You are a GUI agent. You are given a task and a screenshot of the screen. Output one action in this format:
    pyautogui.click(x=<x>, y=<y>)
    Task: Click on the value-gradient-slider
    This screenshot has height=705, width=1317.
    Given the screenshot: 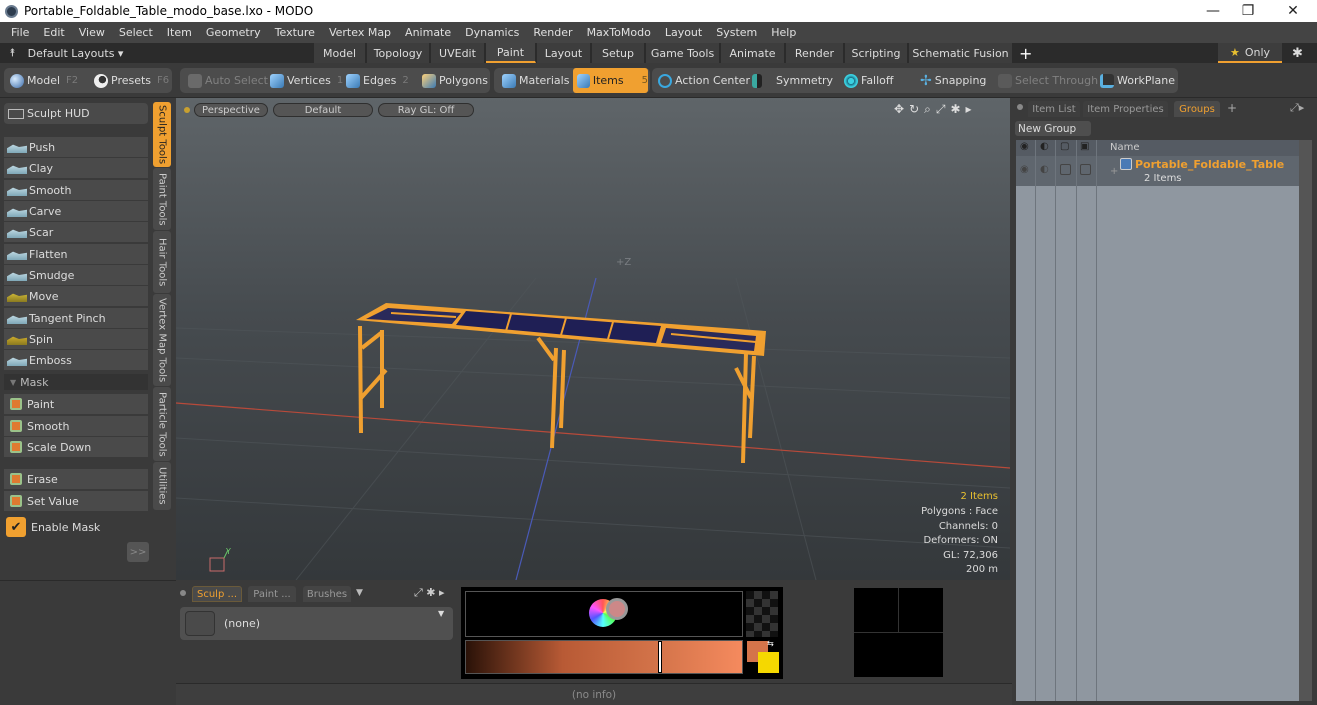 What is the action you would take?
    pyautogui.click(x=604, y=657)
    